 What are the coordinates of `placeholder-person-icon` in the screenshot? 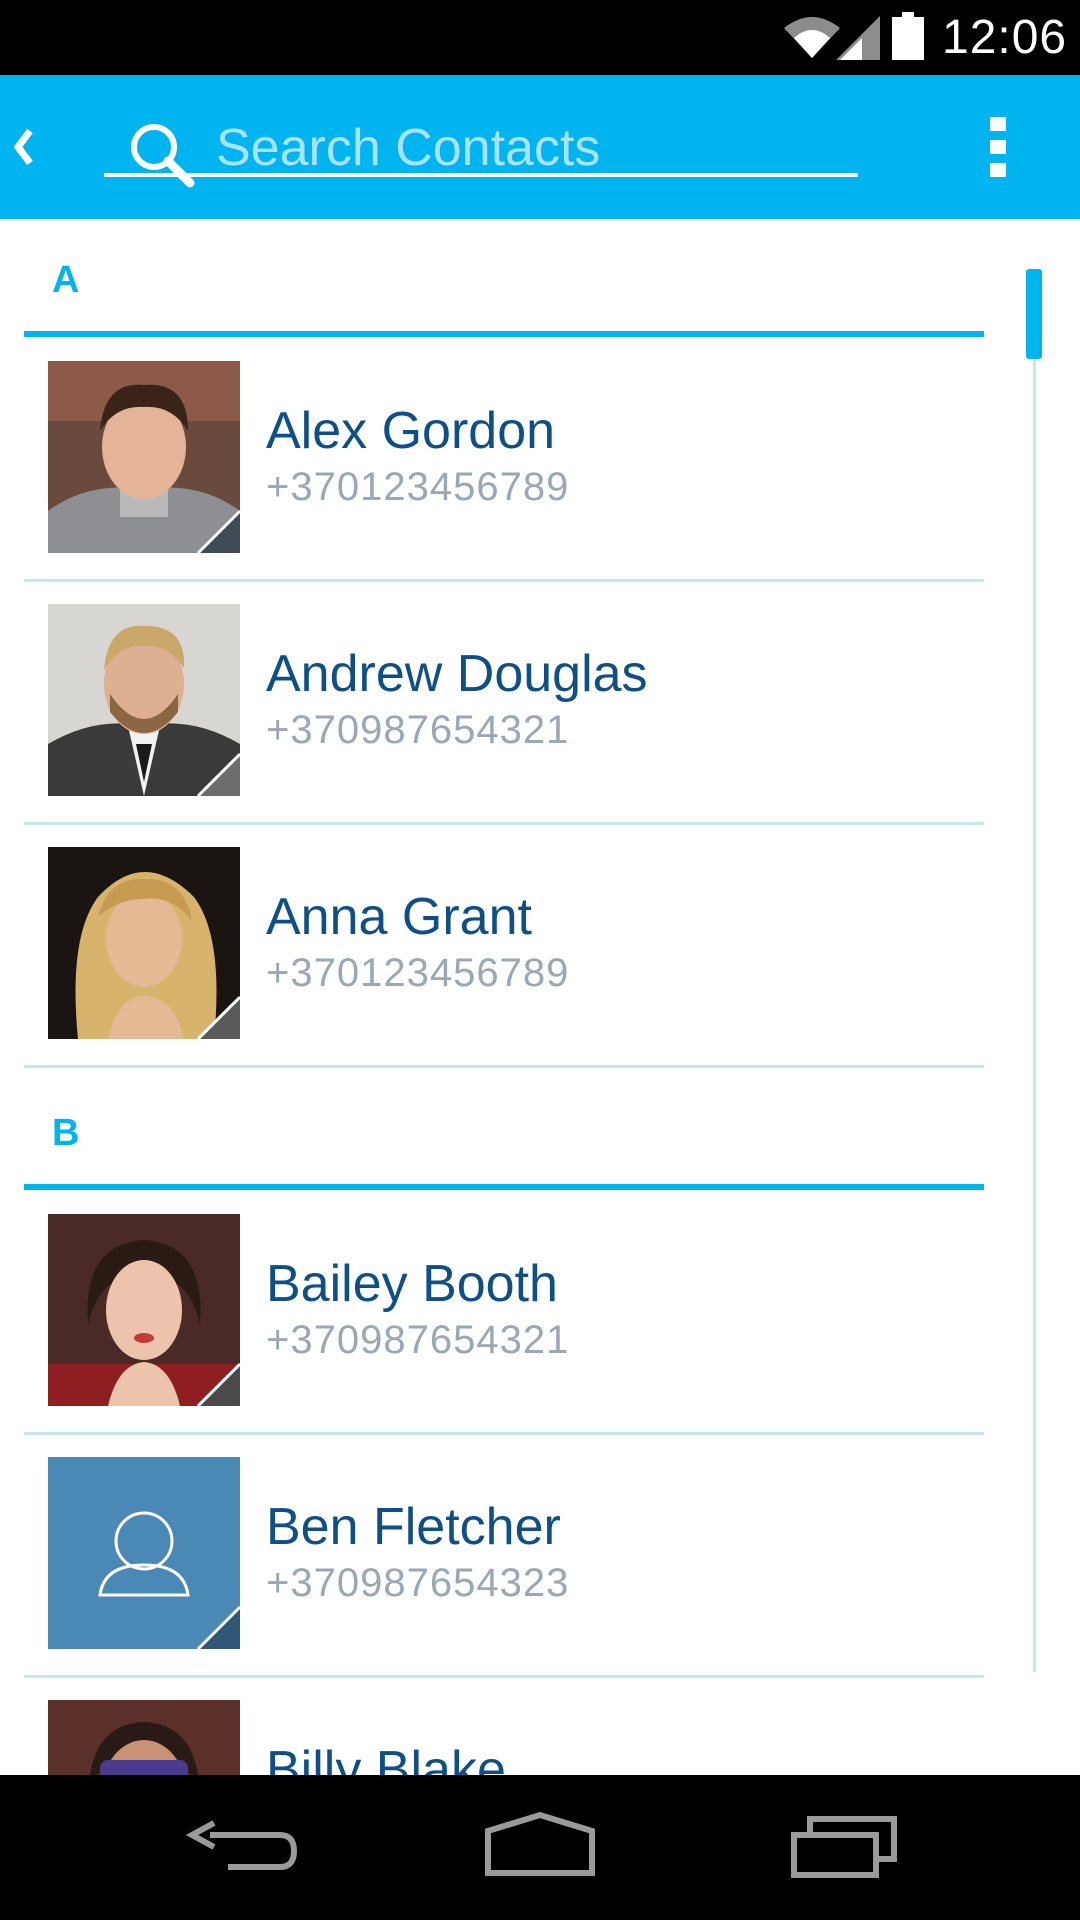 It's located at (144, 1553).